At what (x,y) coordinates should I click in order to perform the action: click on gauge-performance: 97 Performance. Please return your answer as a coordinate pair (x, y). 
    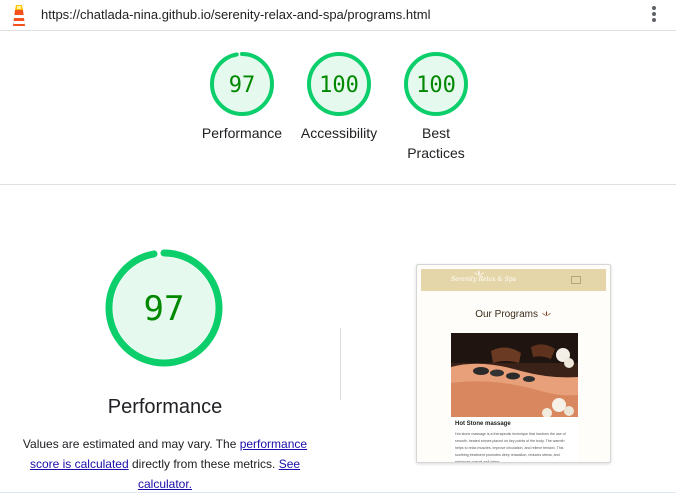
    Looking at the image, I should click on (242, 97).